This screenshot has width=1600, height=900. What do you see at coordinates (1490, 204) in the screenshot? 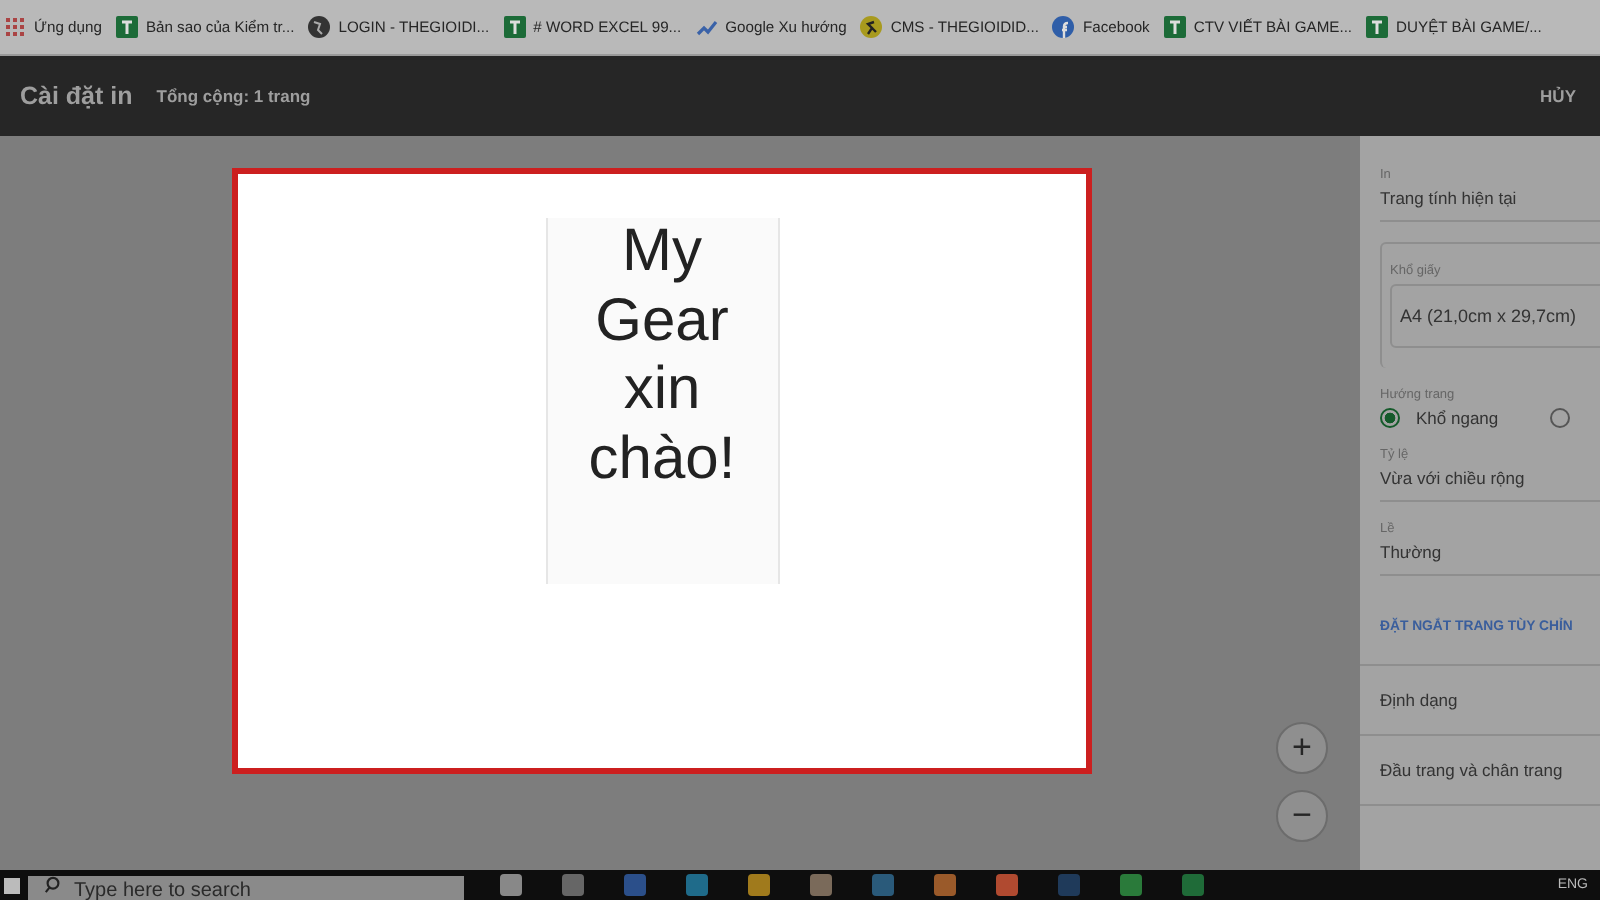
I see `setting-dropdown: Trang tính hiện tại` at bounding box center [1490, 204].